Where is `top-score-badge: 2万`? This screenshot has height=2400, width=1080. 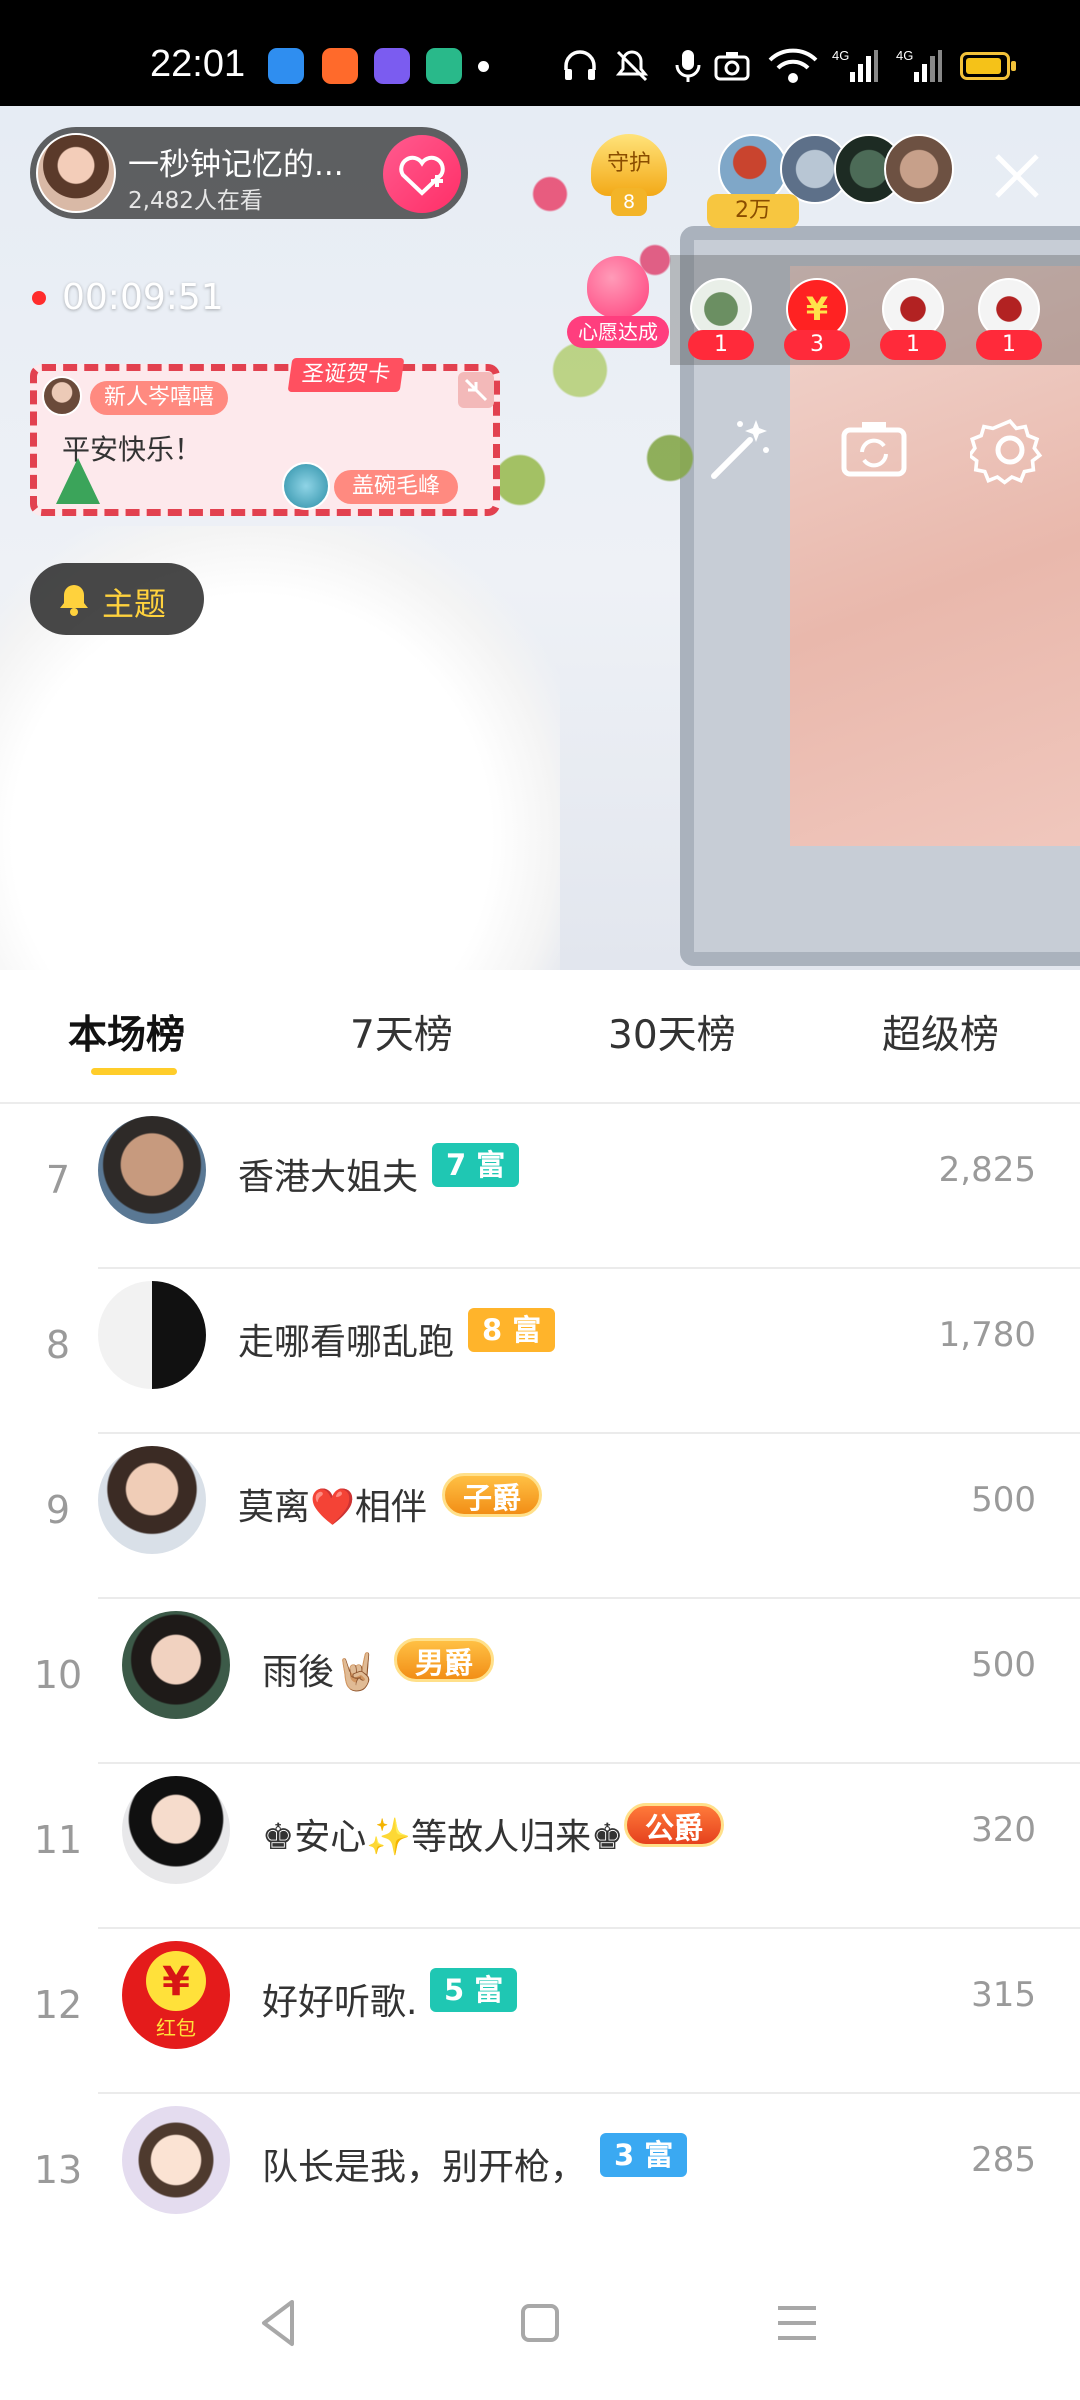
top-score-badge: 2万 is located at coordinates (753, 211).